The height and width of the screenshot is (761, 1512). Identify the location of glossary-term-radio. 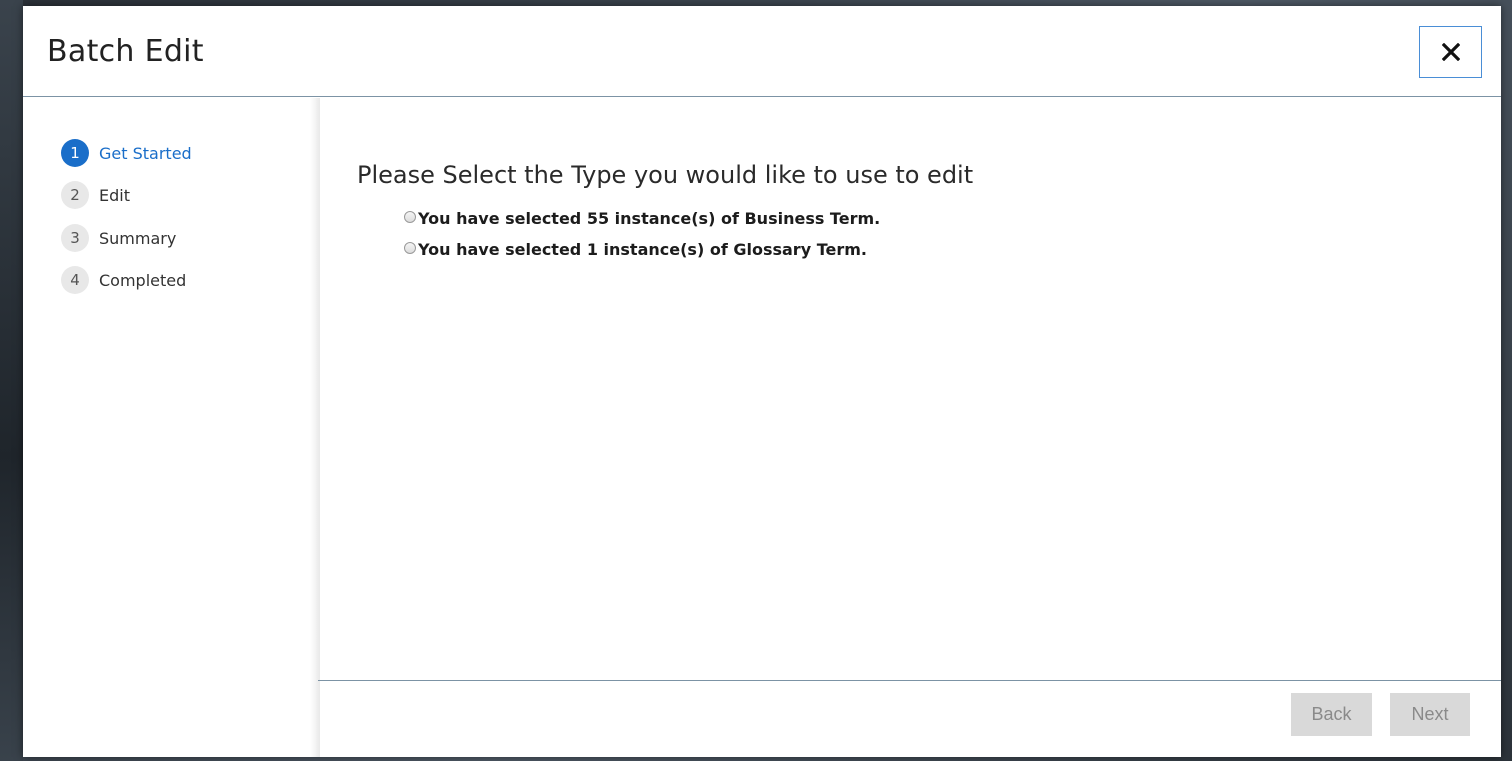
(410, 247).